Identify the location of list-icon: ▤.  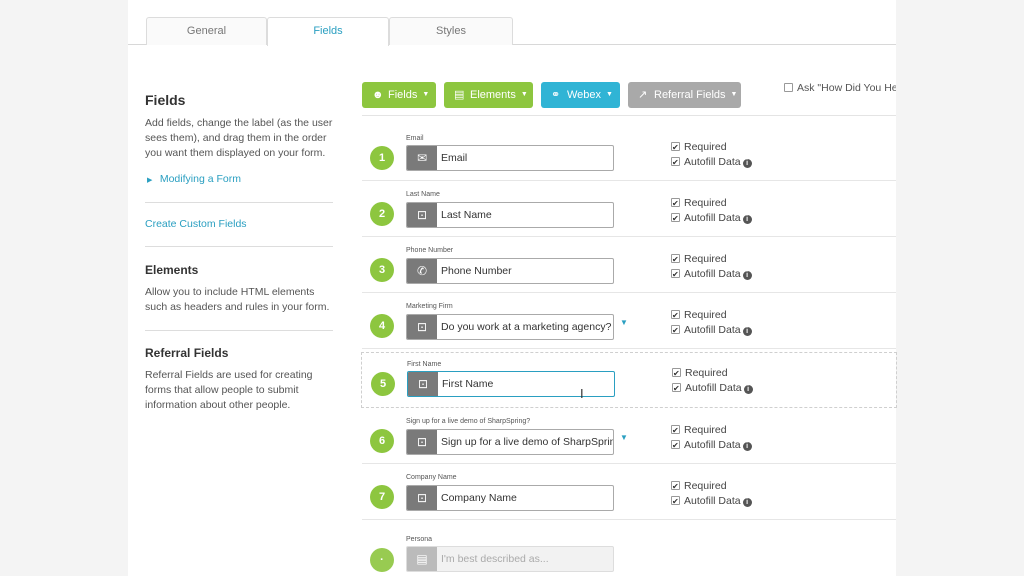
(422, 559).